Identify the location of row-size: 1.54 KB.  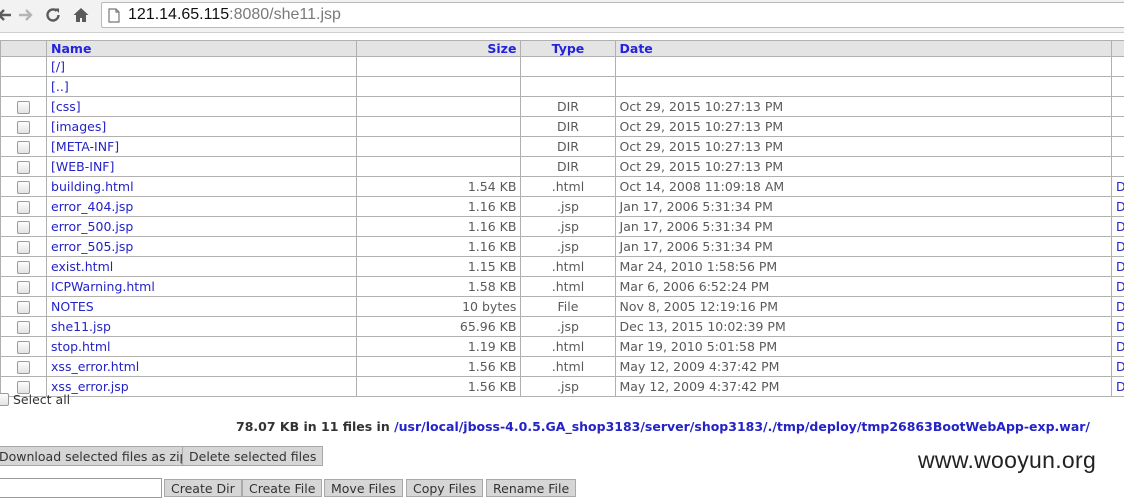
(439, 187).